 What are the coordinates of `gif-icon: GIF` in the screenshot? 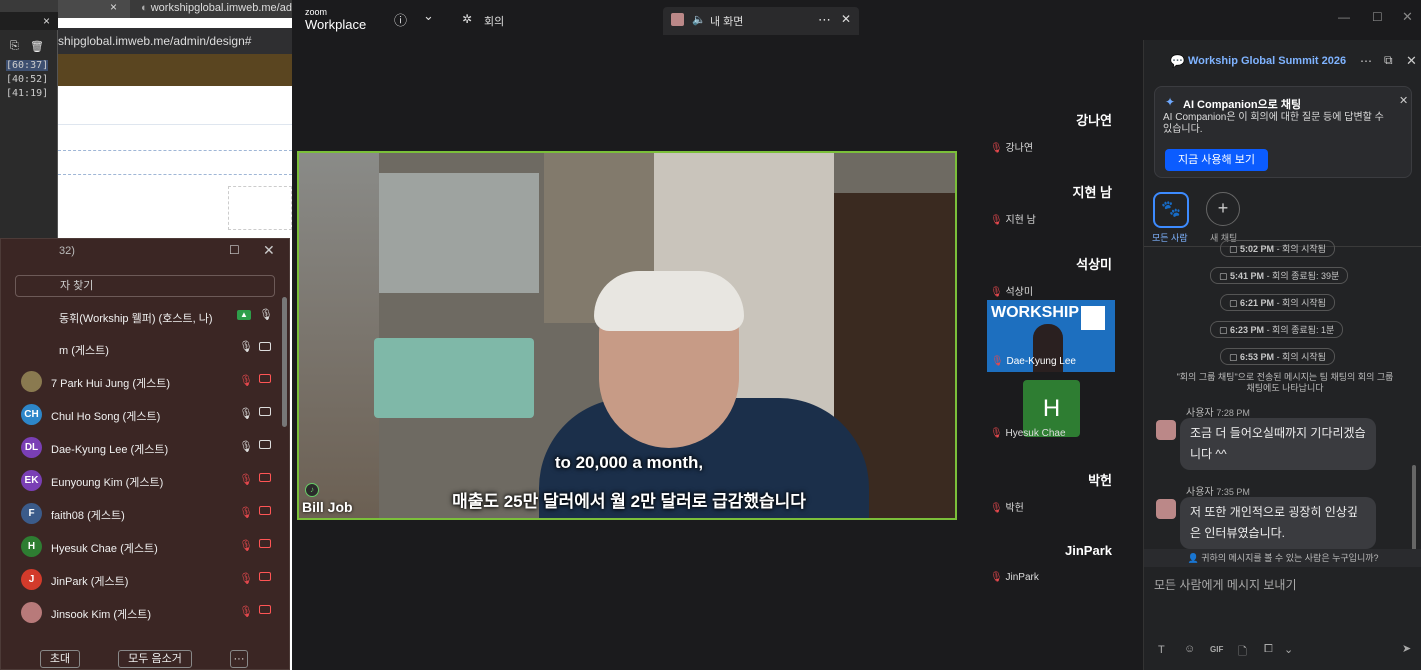 It's located at (1216, 649).